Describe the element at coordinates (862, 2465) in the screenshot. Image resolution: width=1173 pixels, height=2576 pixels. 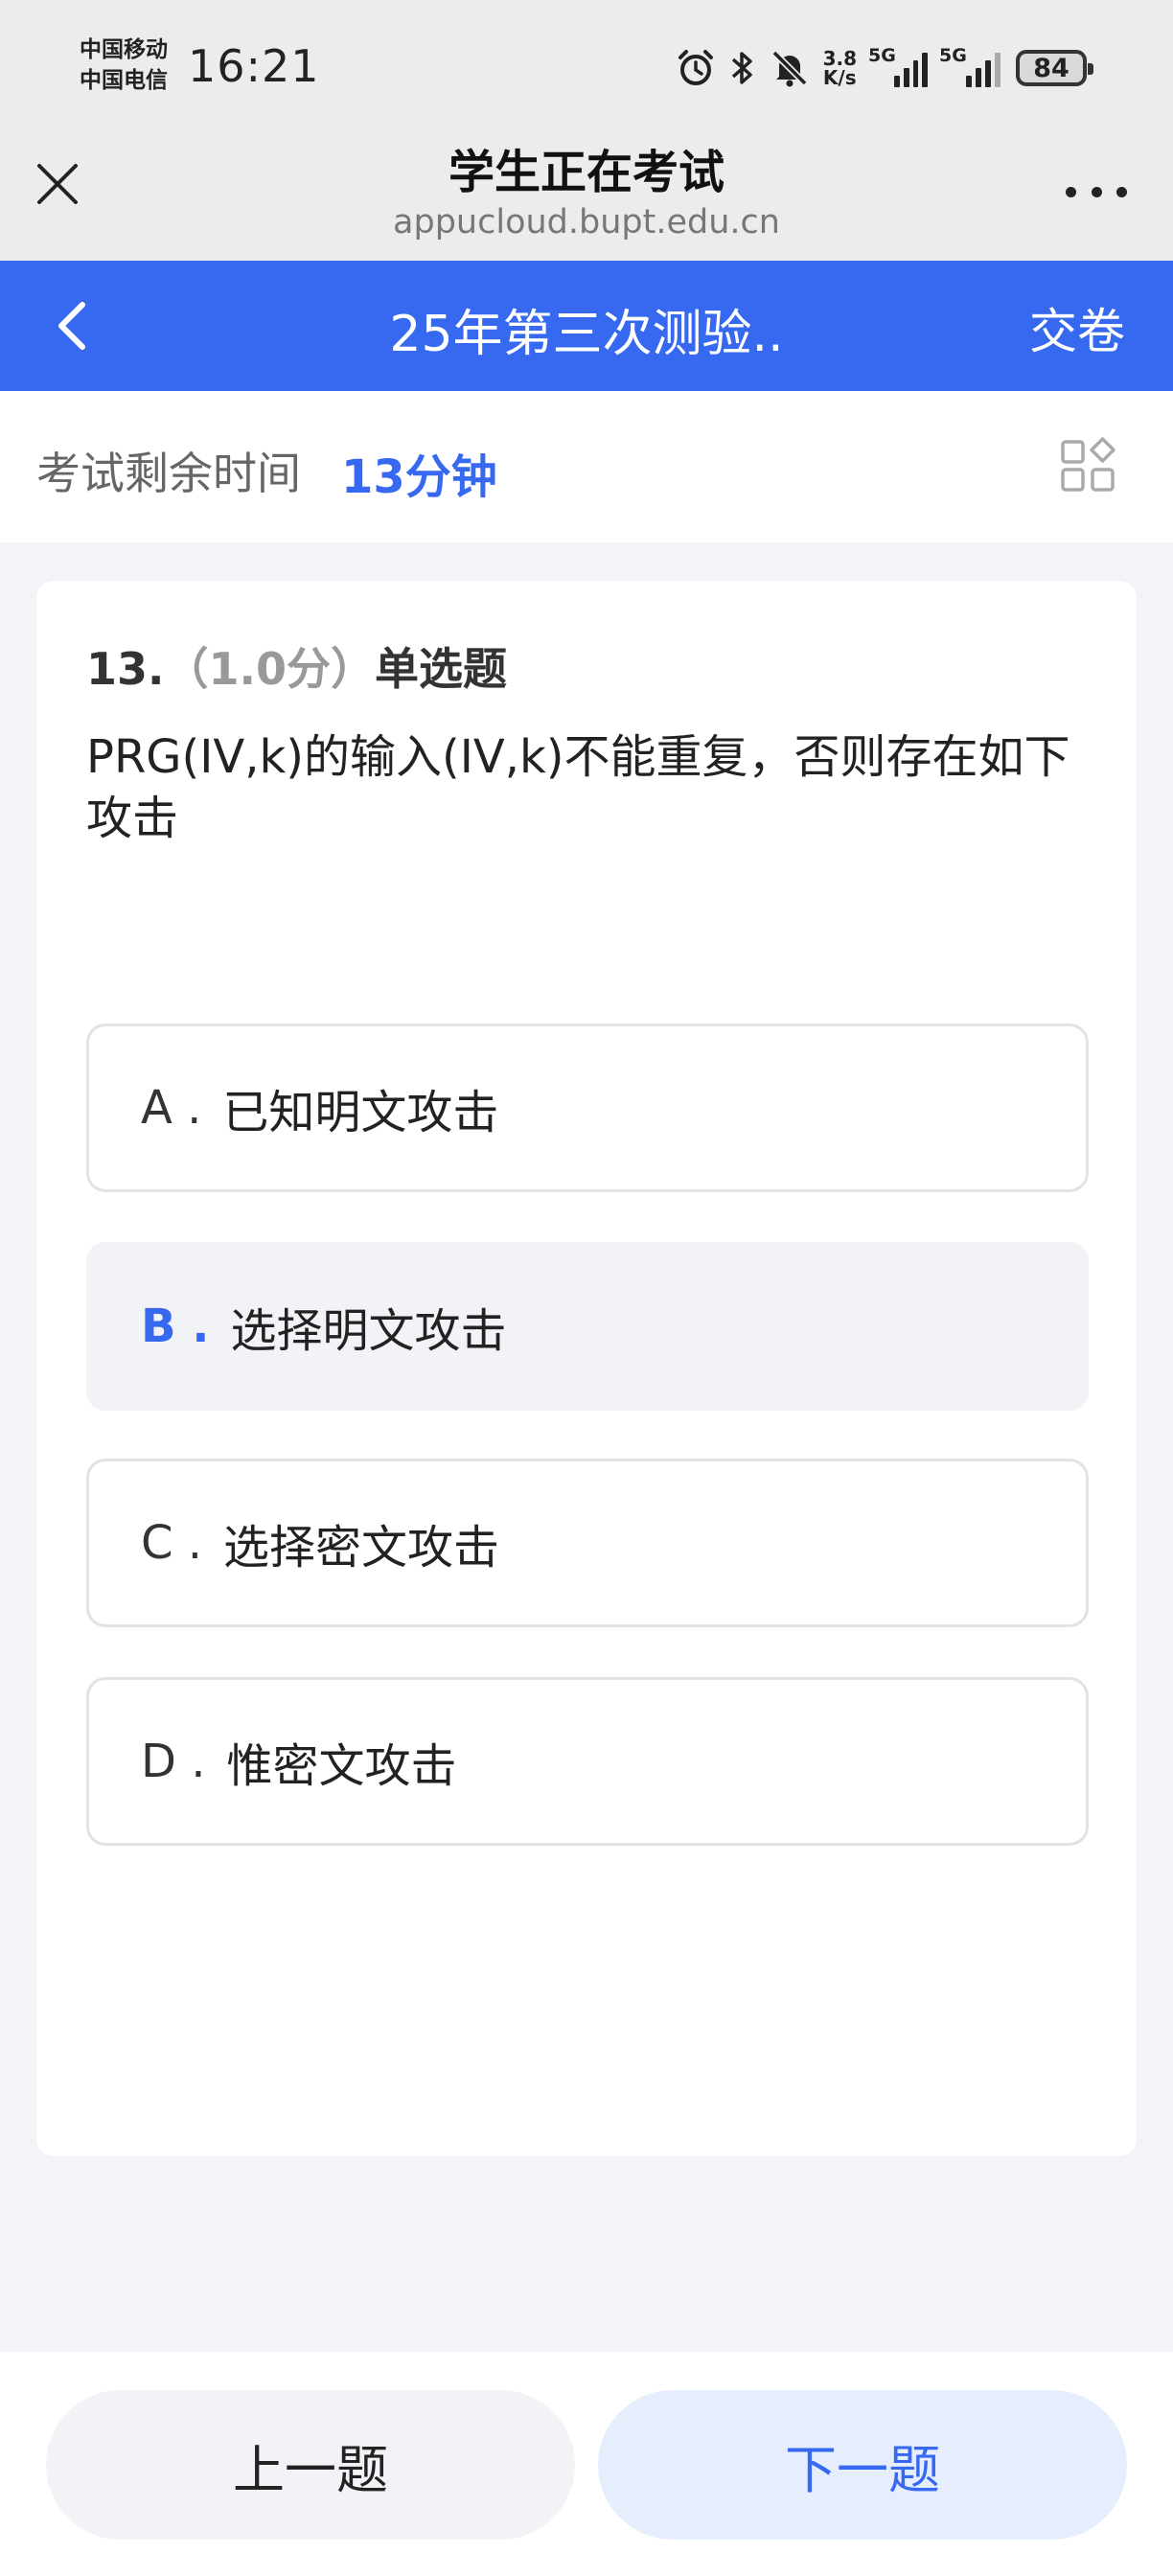
I see `next-question-button: 下一题` at that location.